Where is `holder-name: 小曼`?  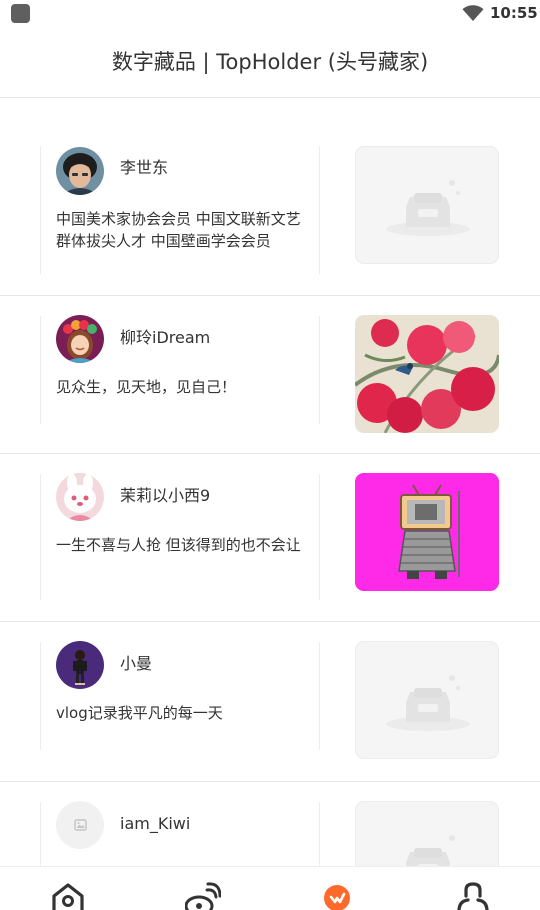 holder-name: 小曼 is located at coordinates (136, 664).